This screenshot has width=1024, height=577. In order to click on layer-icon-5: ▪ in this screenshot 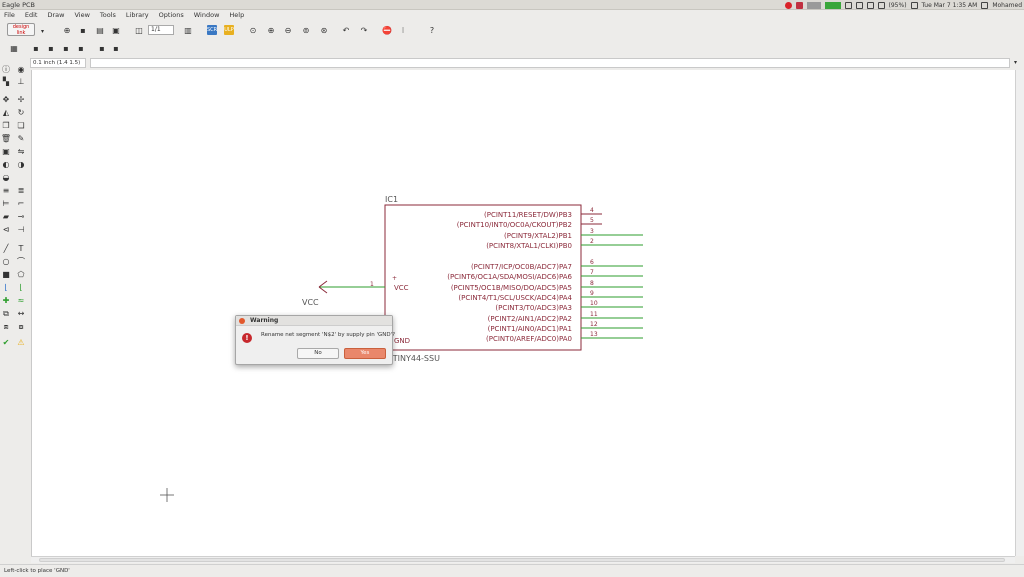, I will do `click(102, 48)`.